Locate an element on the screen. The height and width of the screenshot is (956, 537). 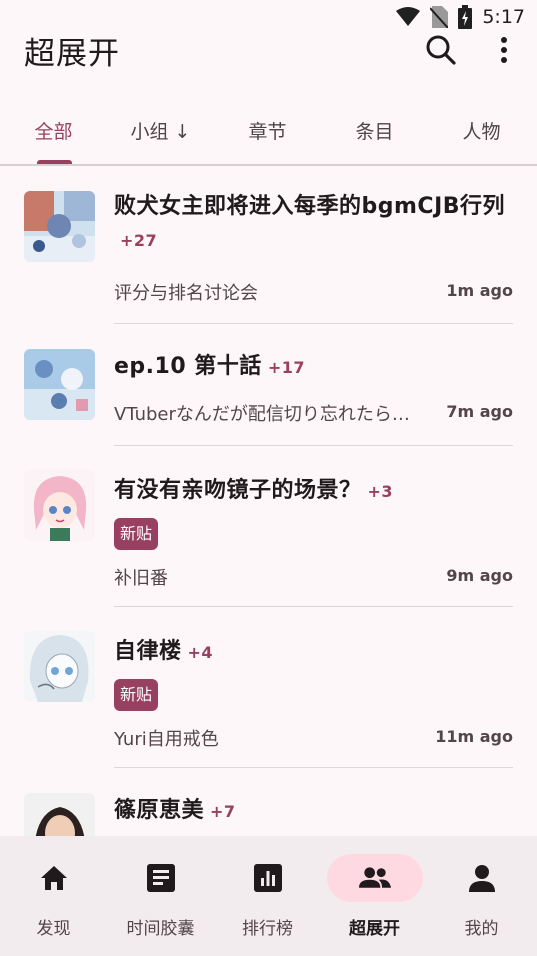
topic-title: ep.10 第十話 +17 is located at coordinates (313, 367).